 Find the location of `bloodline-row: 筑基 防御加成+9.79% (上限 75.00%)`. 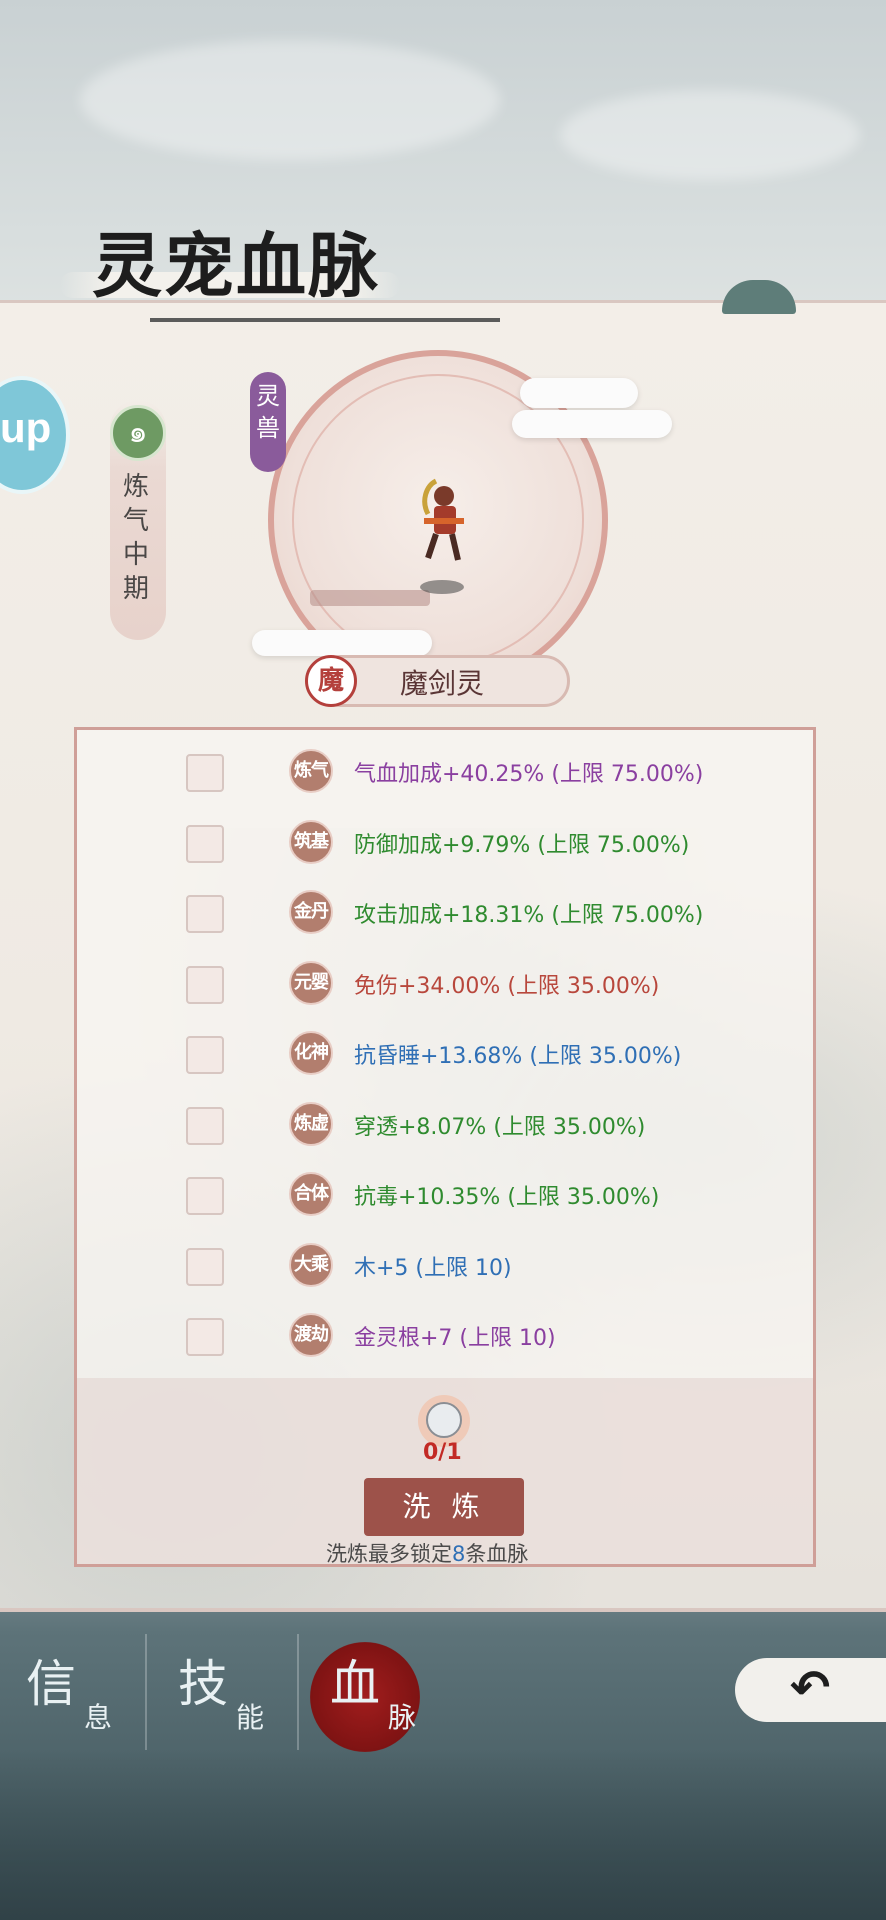

bloodline-row: 筑基 防御加成+9.79% (上限 75.00%) is located at coordinates (445, 843).